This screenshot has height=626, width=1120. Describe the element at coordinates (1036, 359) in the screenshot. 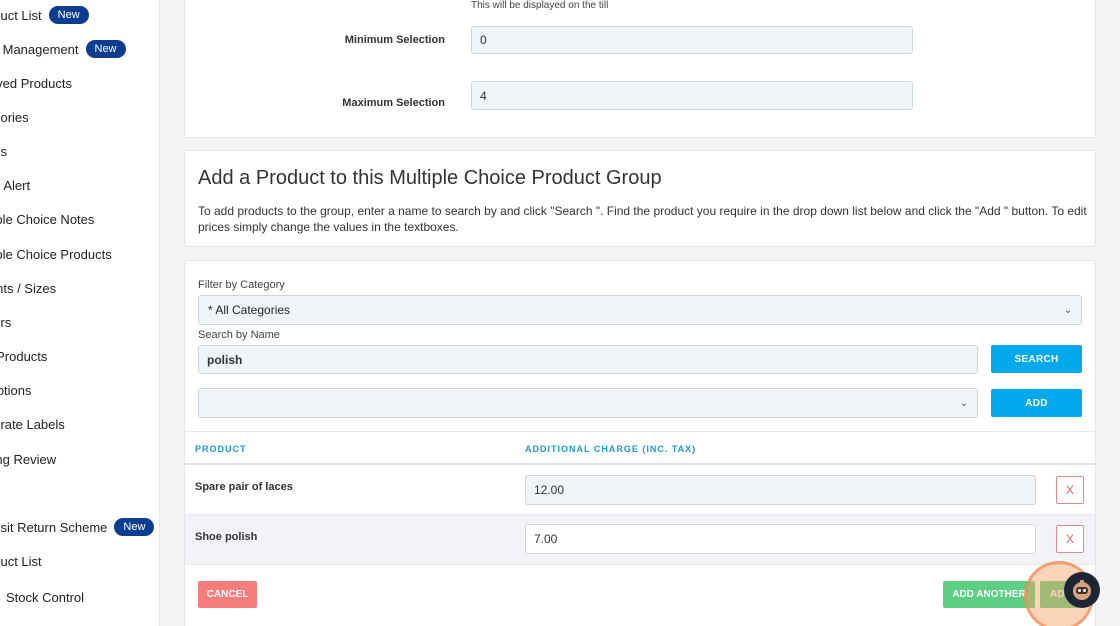

I see `search-button: SEARCH` at that location.